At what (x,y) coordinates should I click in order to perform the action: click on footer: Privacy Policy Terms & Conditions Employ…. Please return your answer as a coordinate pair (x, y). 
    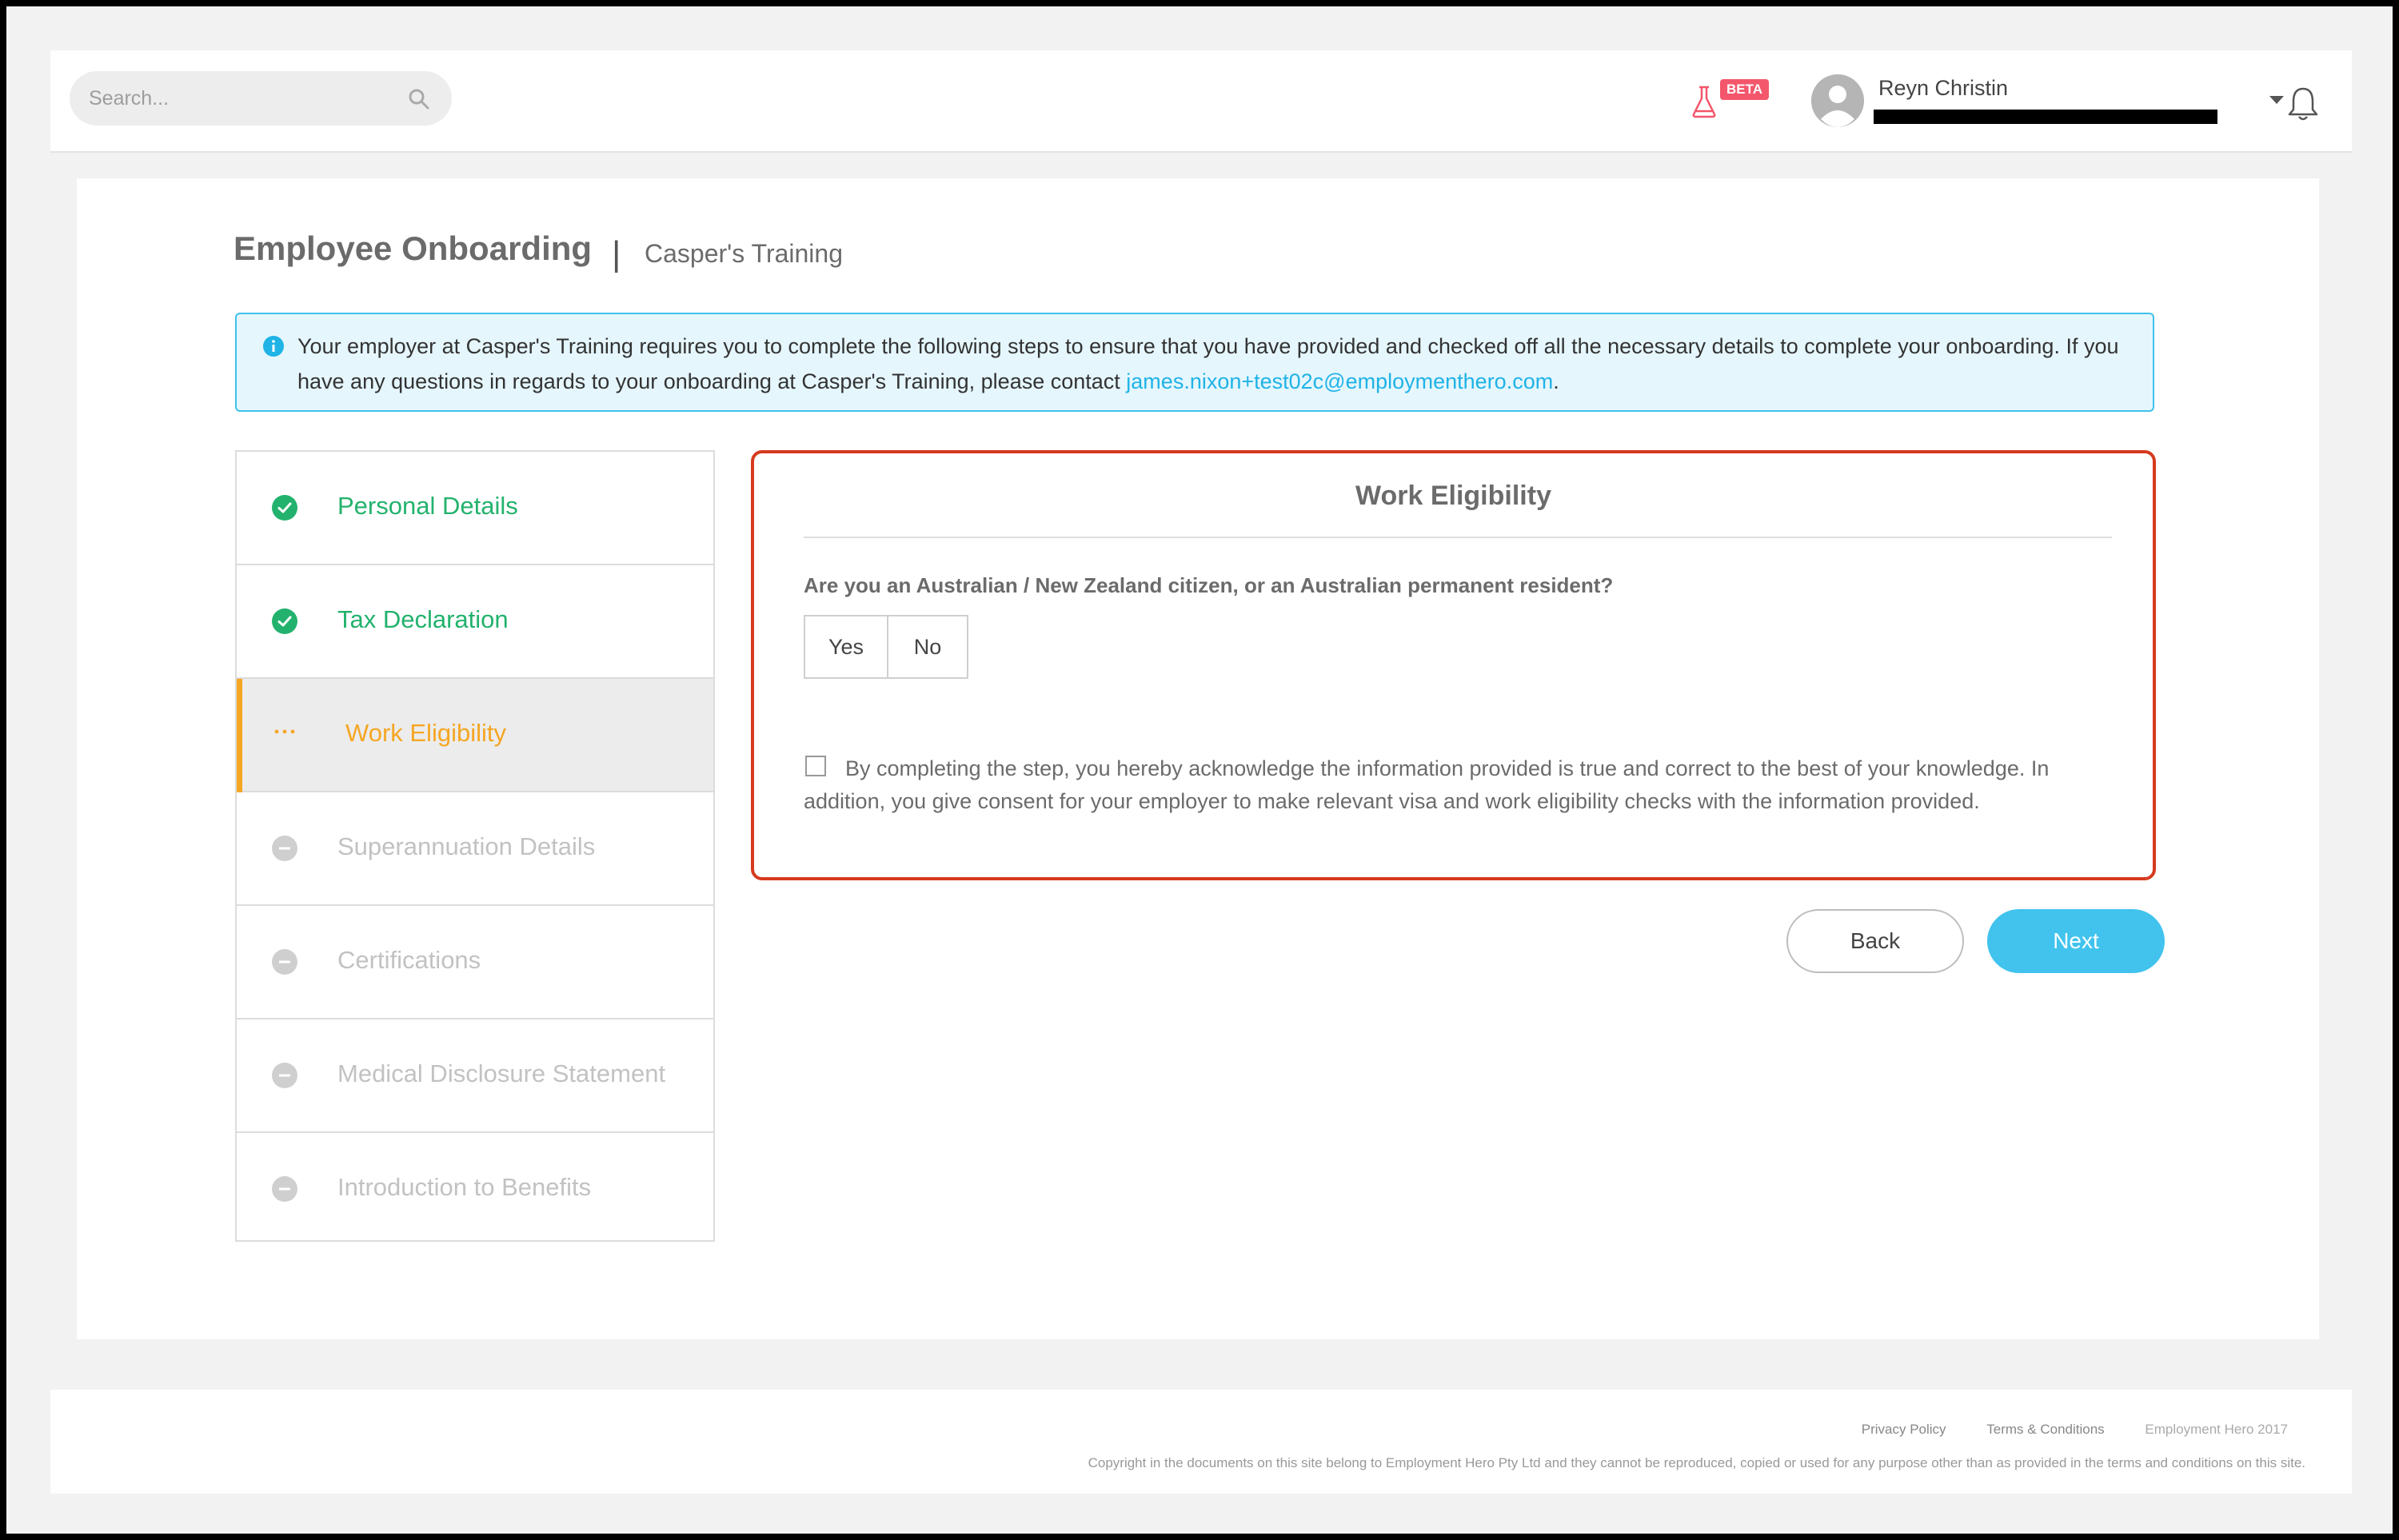
    Looking at the image, I should click on (1201, 1442).